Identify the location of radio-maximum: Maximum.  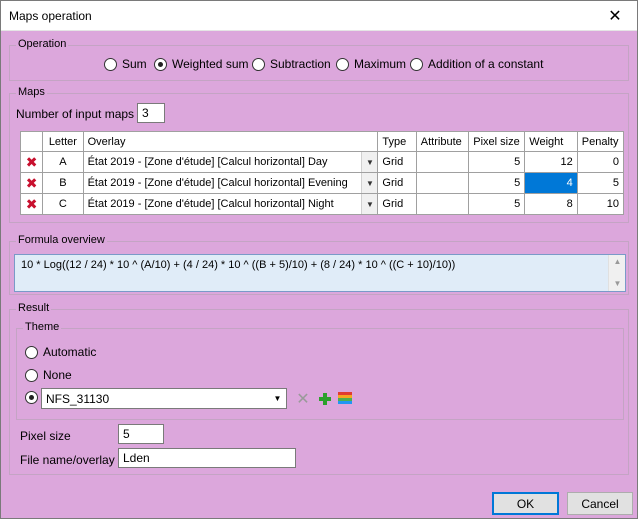
(371, 64).